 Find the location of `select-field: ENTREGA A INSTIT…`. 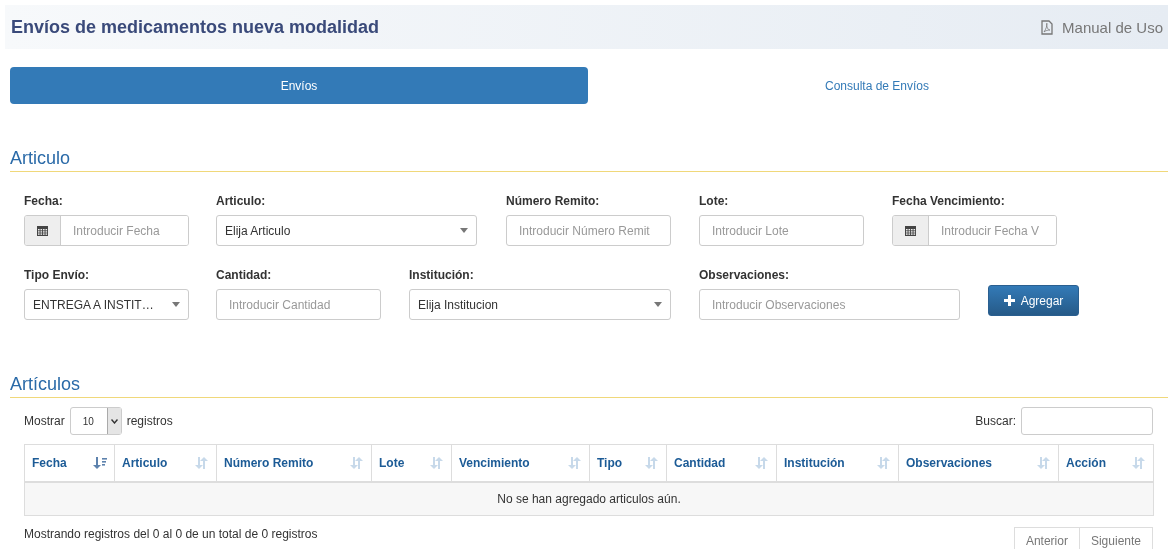

select-field: ENTREGA A INSTIT… is located at coordinates (106, 304).